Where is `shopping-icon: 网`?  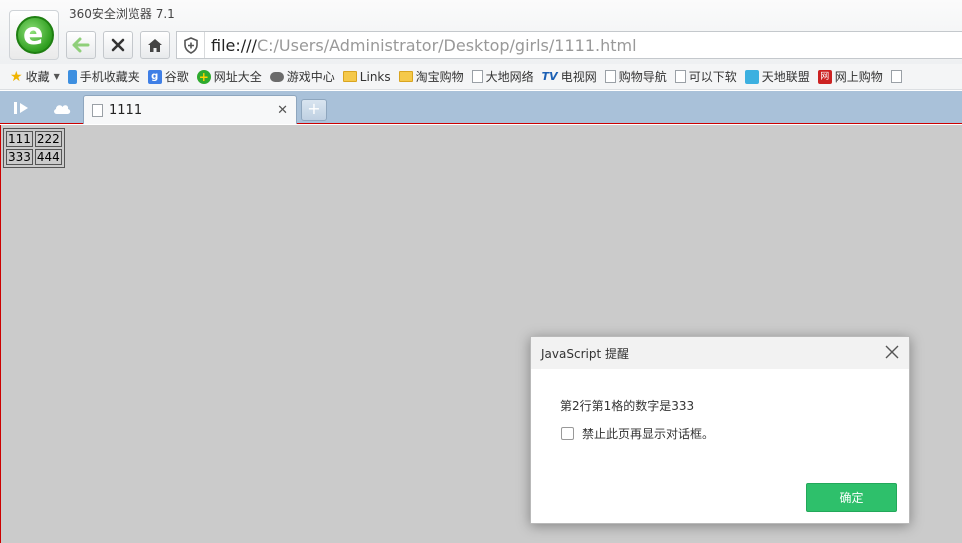
shopping-icon: 网 is located at coordinates (824, 76).